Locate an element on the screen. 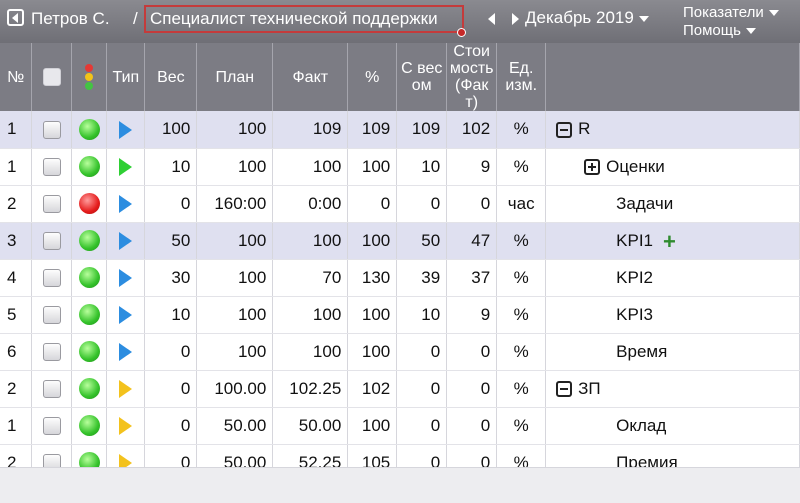 The width and height of the screenshot is (800, 503). cell-name: KPI3 is located at coordinates (672, 315).